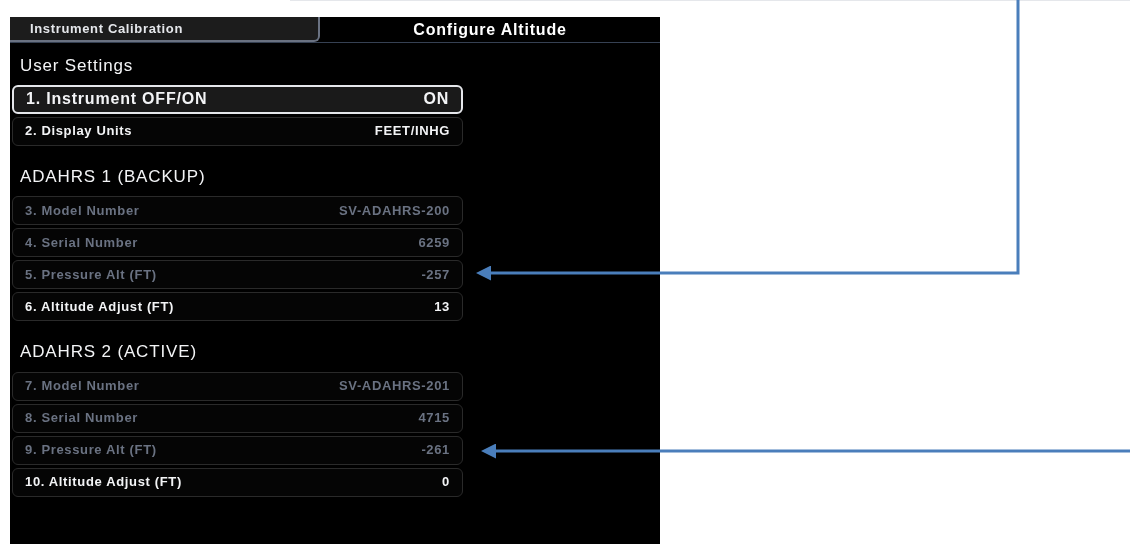  What do you see at coordinates (434, 418) in the screenshot?
I see `setting-value: 4715` at bounding box center [434, 418].